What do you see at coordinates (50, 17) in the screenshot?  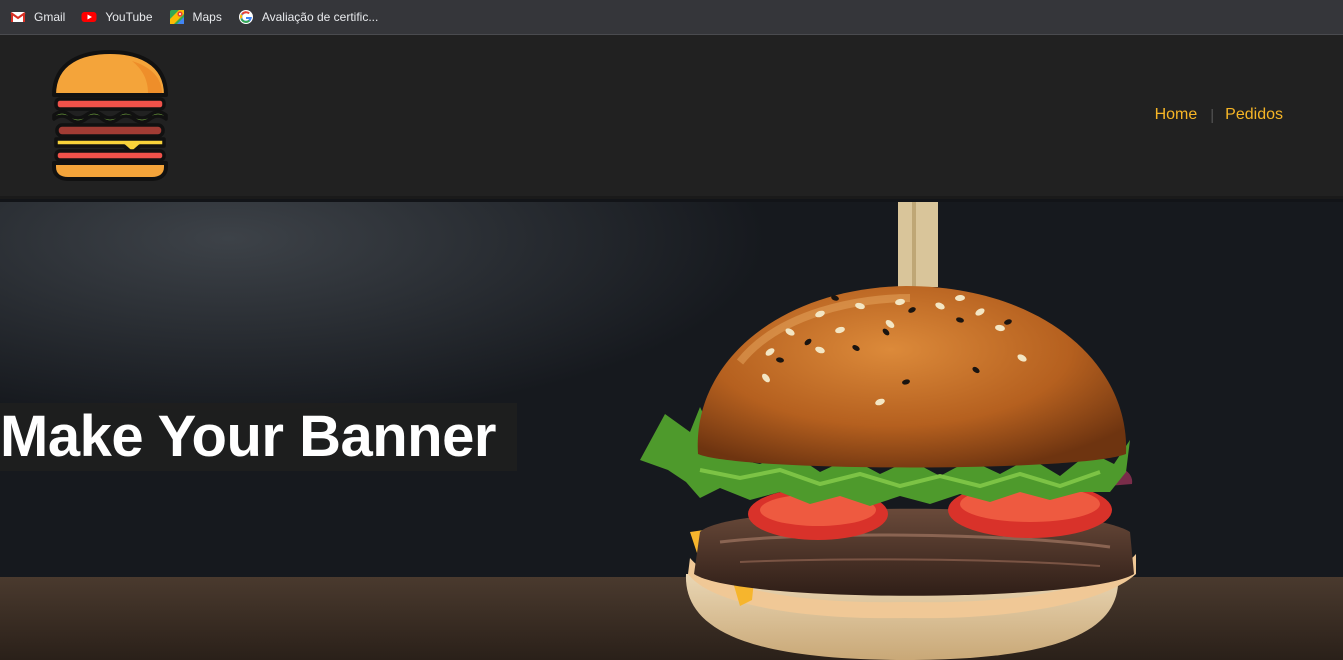 I see `bookmark-label: Gmail` at bounding box center [50, 17].